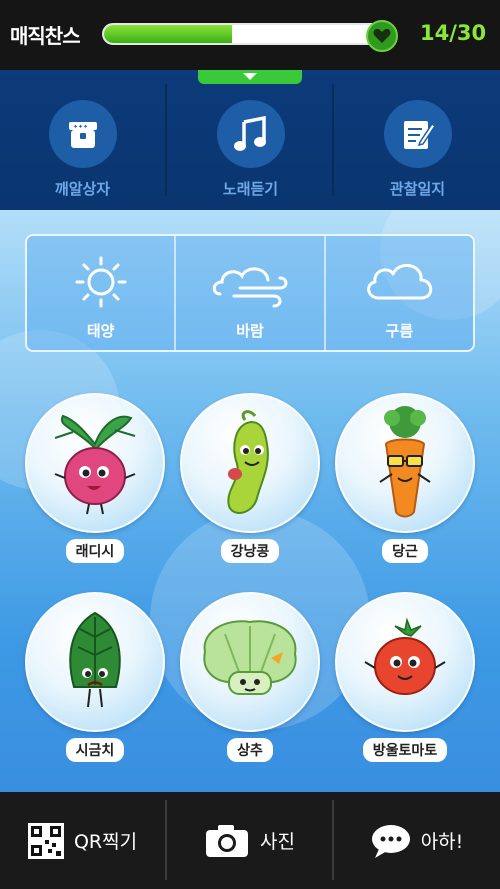 The height and width of the screenshot is (889, 500). I want to click on vegetable-spinach: 시금치, so click(95, 692).